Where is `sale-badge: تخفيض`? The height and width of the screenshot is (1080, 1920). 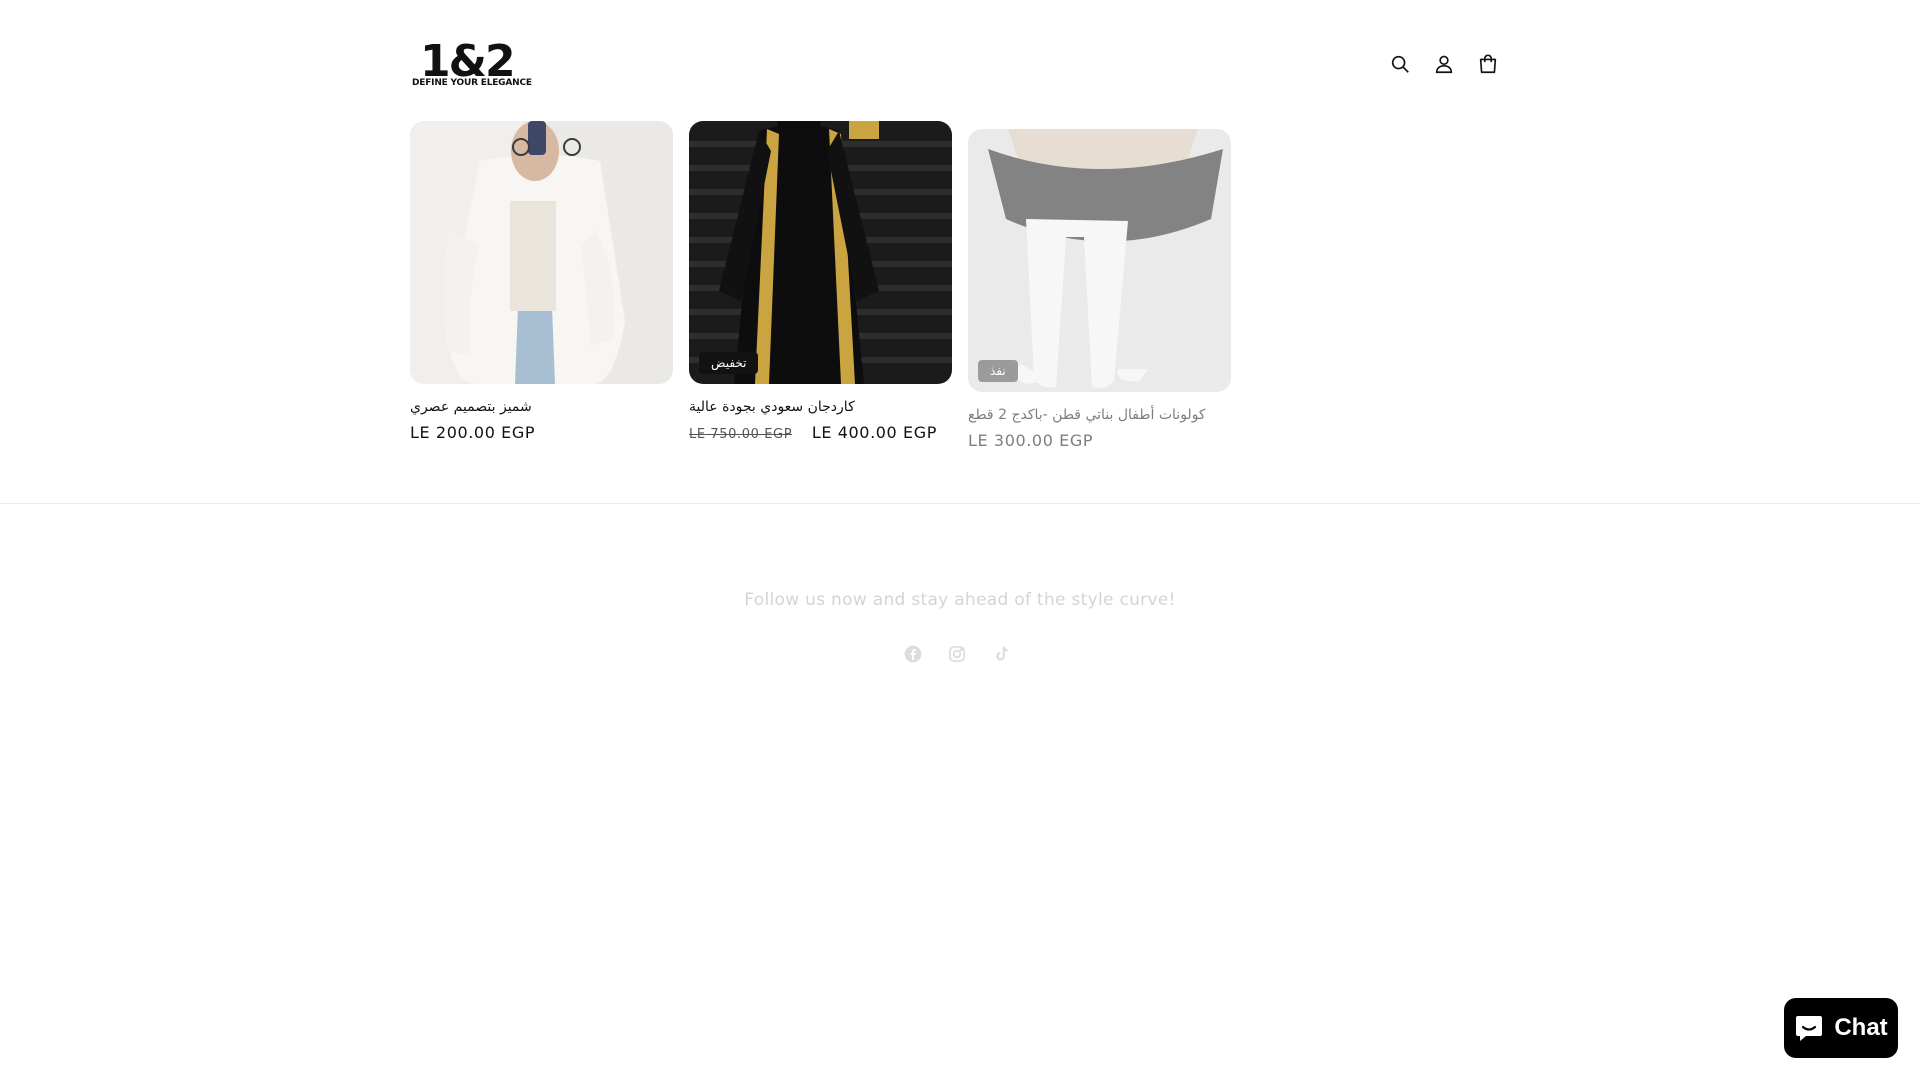 sale-badge: تخفيض is located at coordinates (729, 363).